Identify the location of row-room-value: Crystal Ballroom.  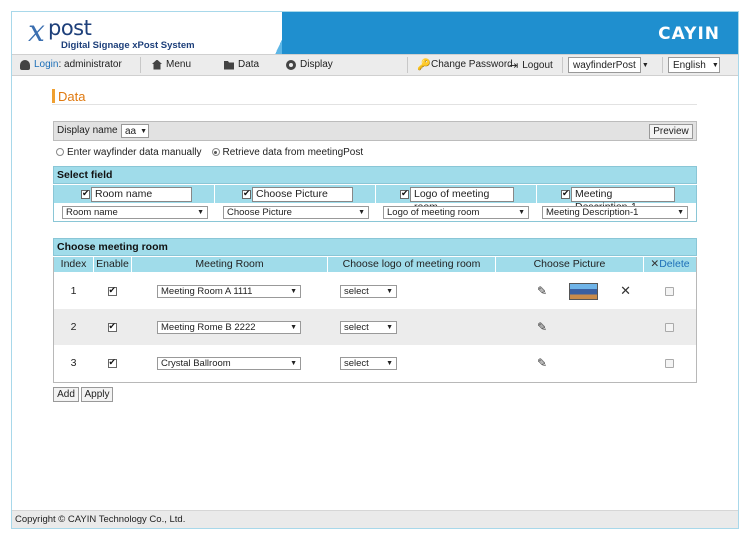
(196, 363).